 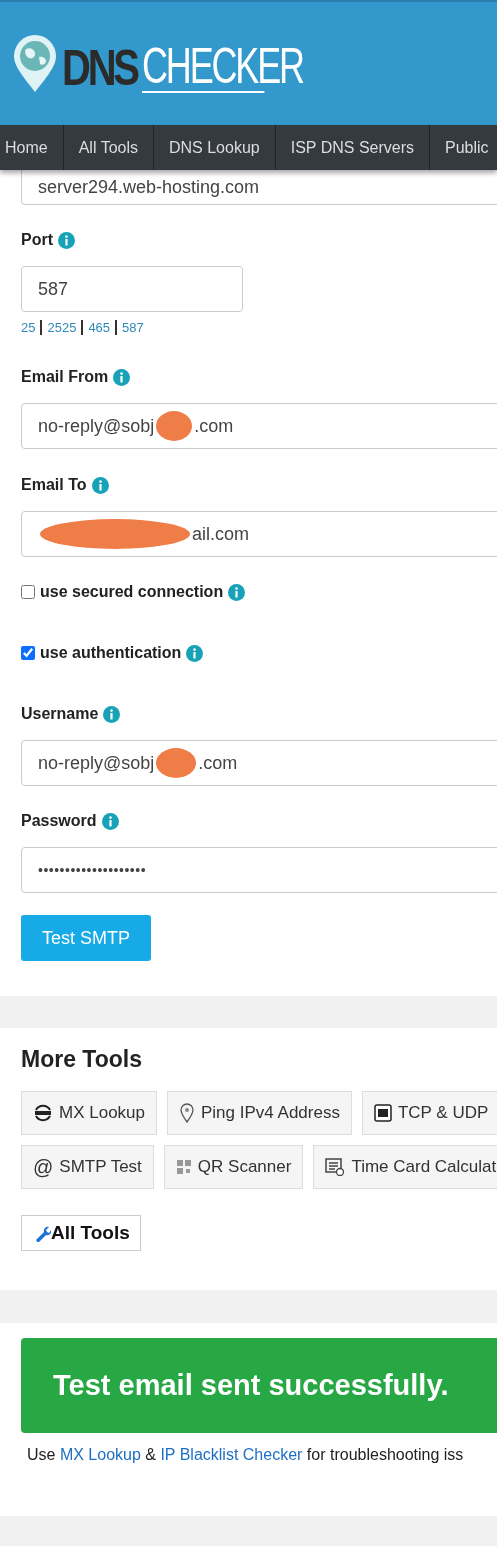 What do you see at coordinates (405, 1167) in the screenshot?
I see `tool-button: Time Card Calculat` at bounding box center [405, 1167].